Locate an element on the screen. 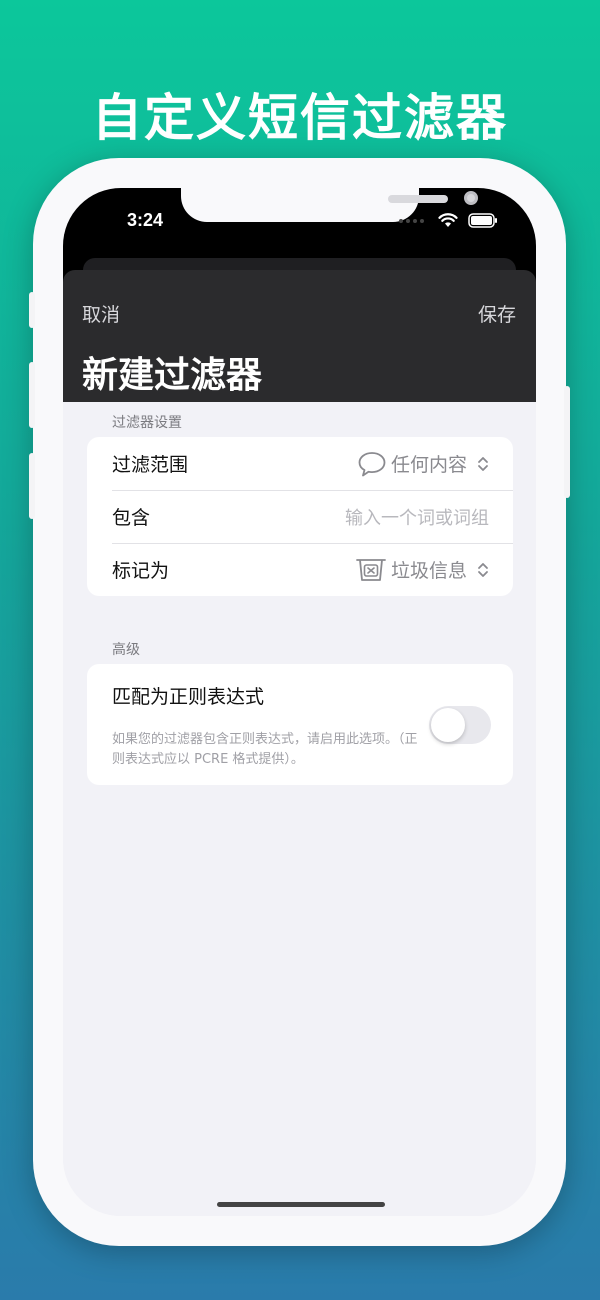  contains-row: 包含 输入一个词或词组 is located at coordinates (300, 516).